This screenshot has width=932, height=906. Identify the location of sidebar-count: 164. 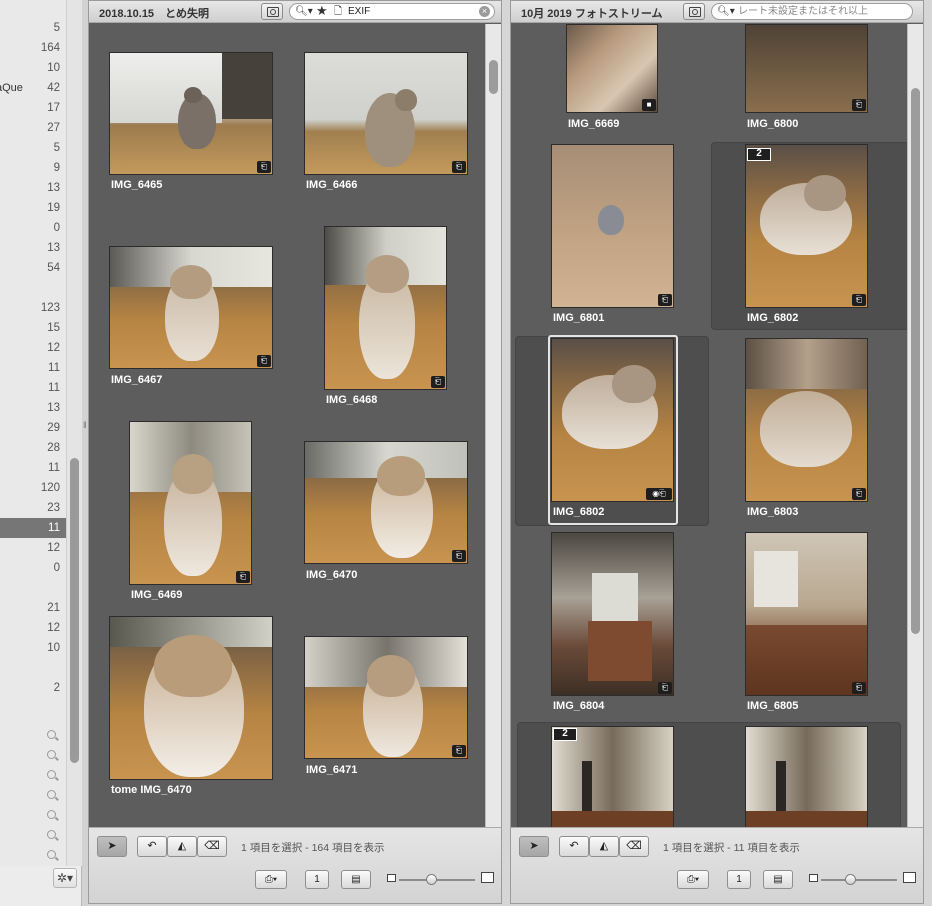
(33, 48).